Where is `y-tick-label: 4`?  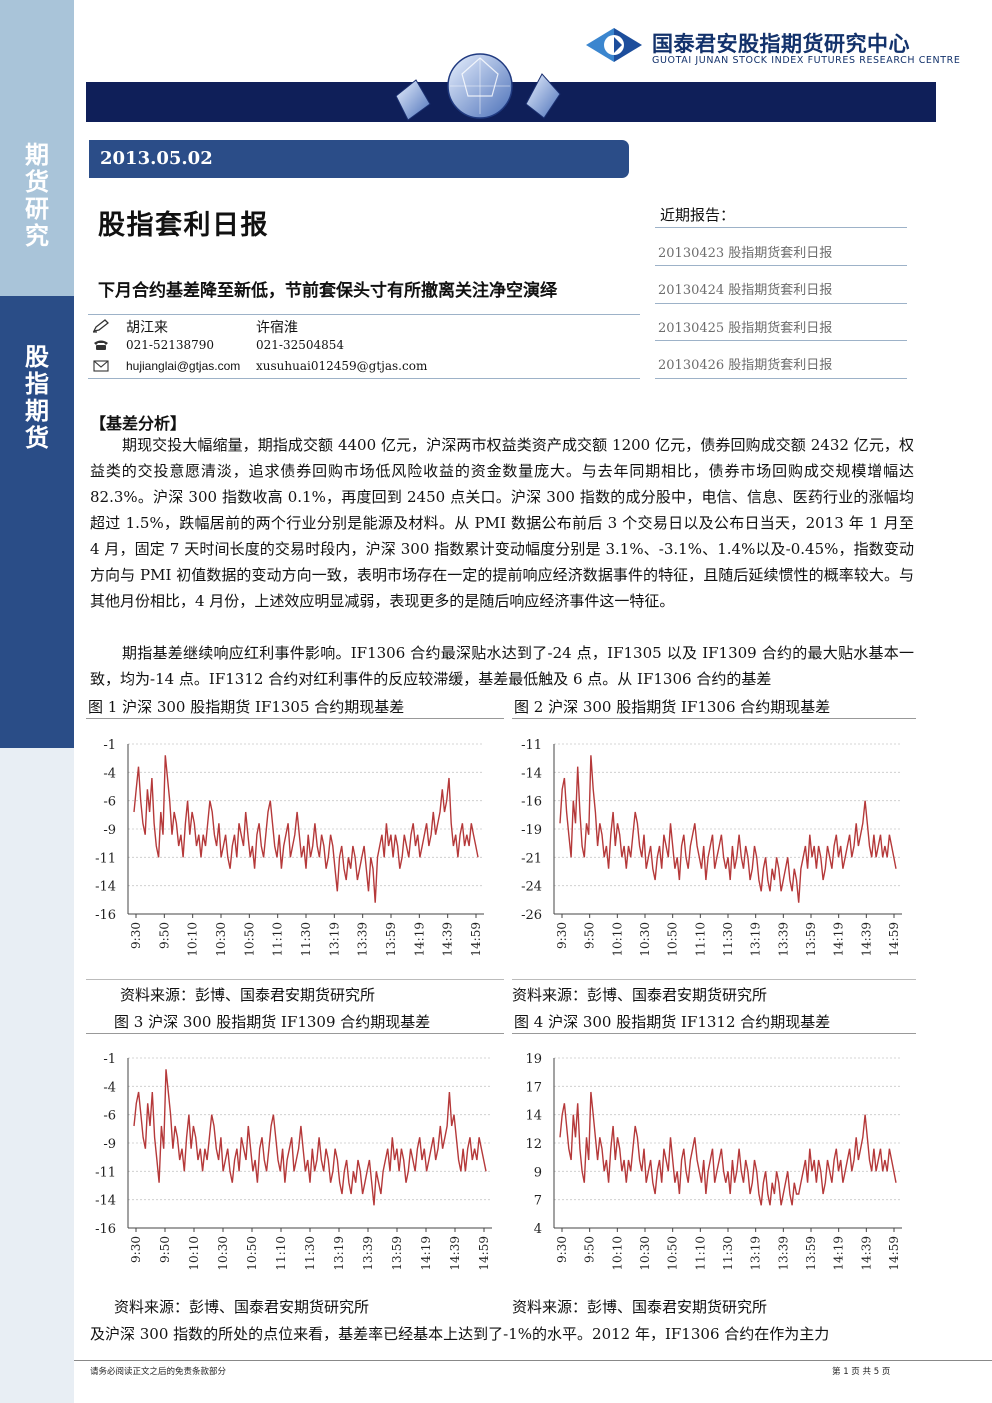 y-tick-label: 4 is located at coordinates (538, 1229).